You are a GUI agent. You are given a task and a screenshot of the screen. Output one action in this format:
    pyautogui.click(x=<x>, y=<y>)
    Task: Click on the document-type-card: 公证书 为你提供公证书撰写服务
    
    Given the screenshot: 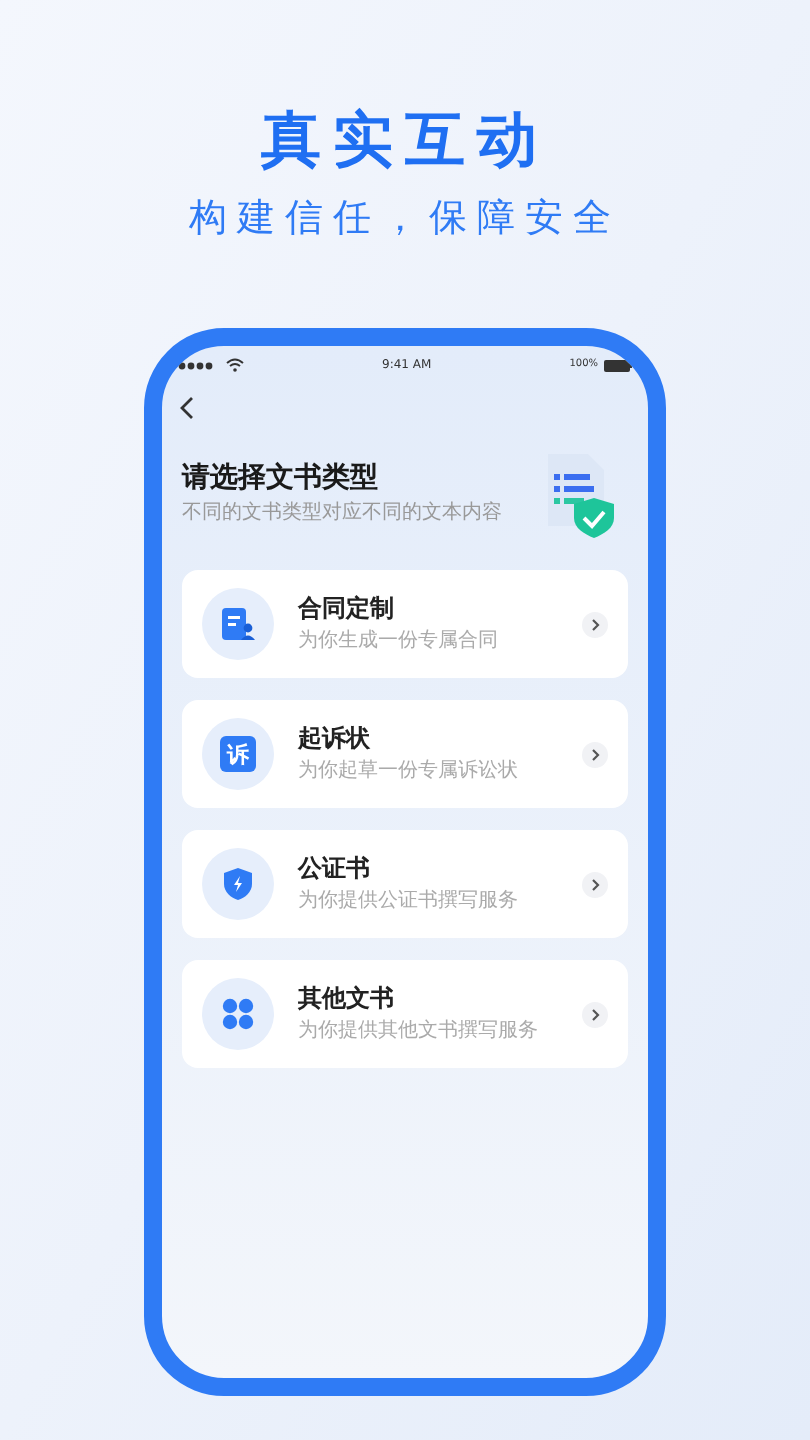 What is the action you would take?
    pyautogui.click(x=405, y=884)
    